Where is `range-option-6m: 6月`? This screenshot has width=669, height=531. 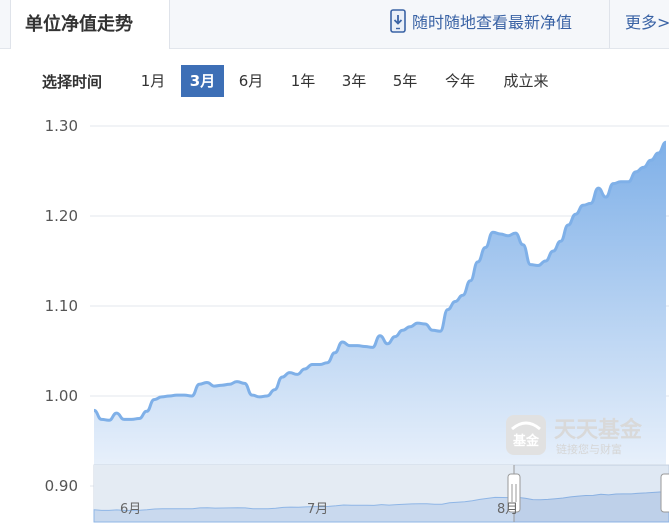
range-option-6m: 6月 is located at coordinates (251, 81).